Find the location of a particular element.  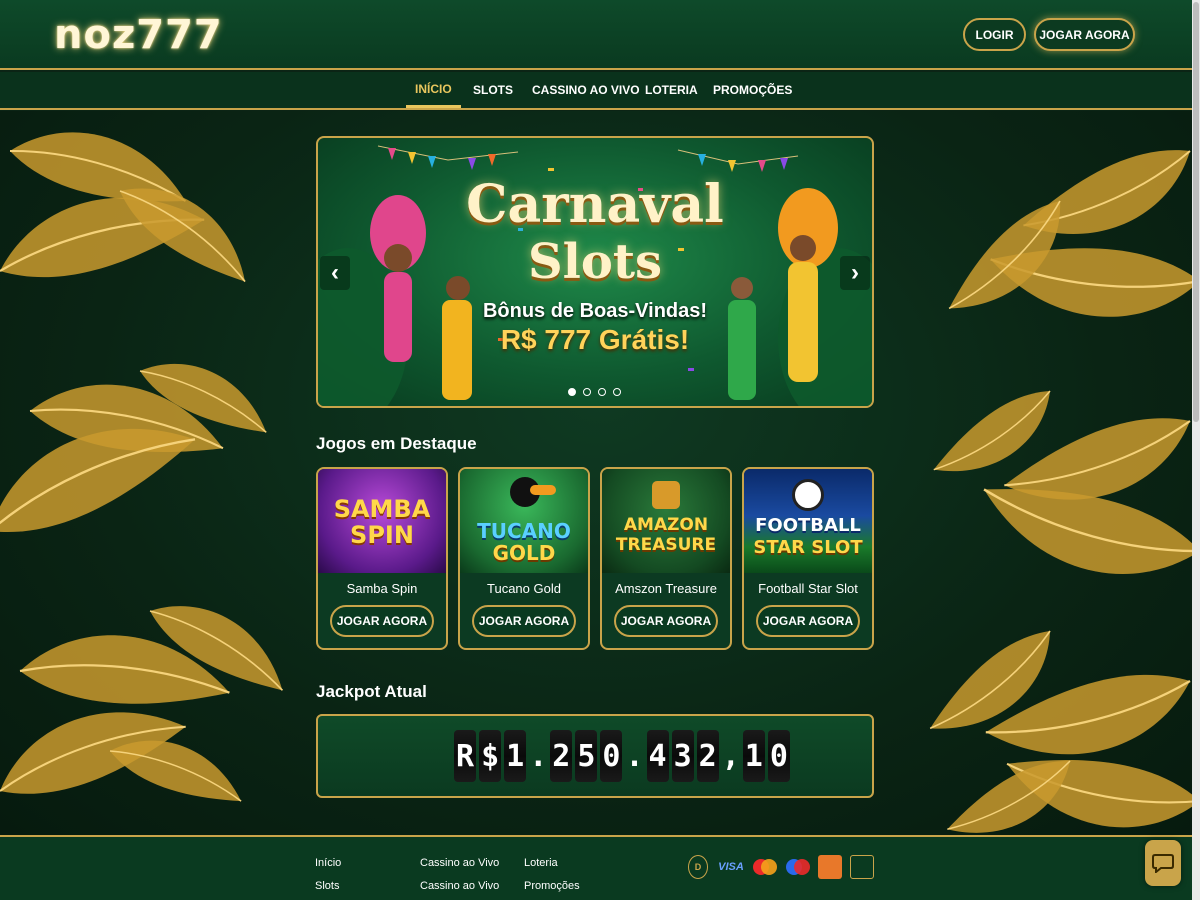

game-thumbnail: SAMBA SPIN is located at coordinates (382, 521).